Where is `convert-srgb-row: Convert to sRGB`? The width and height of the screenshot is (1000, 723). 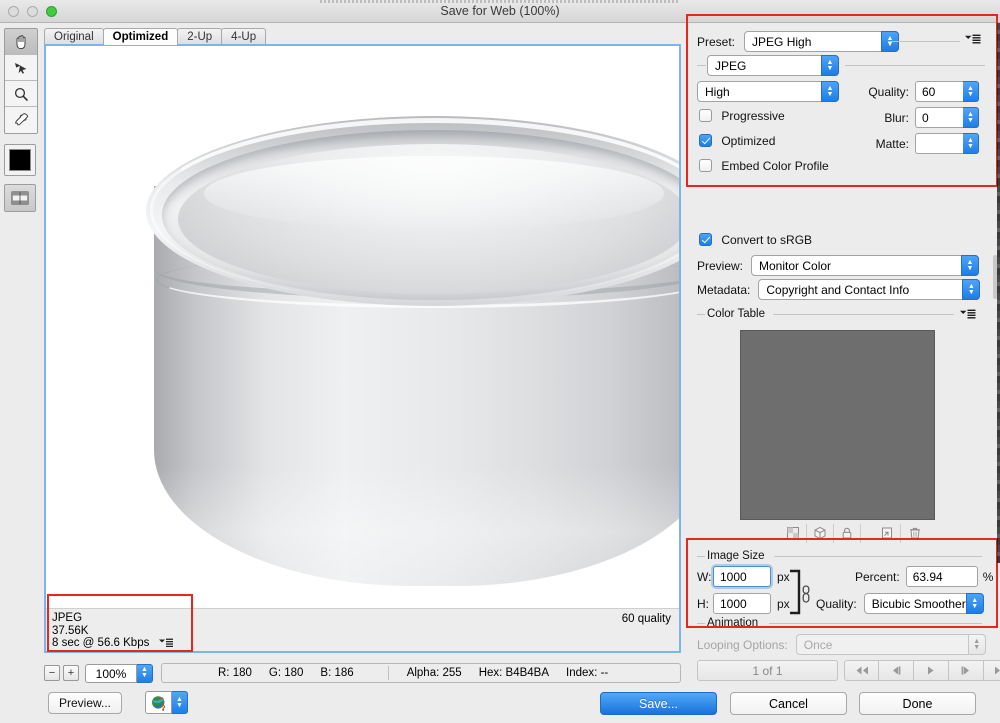
convert-srgb-row: Convert to sRGB is located at coordinates (755, 240).